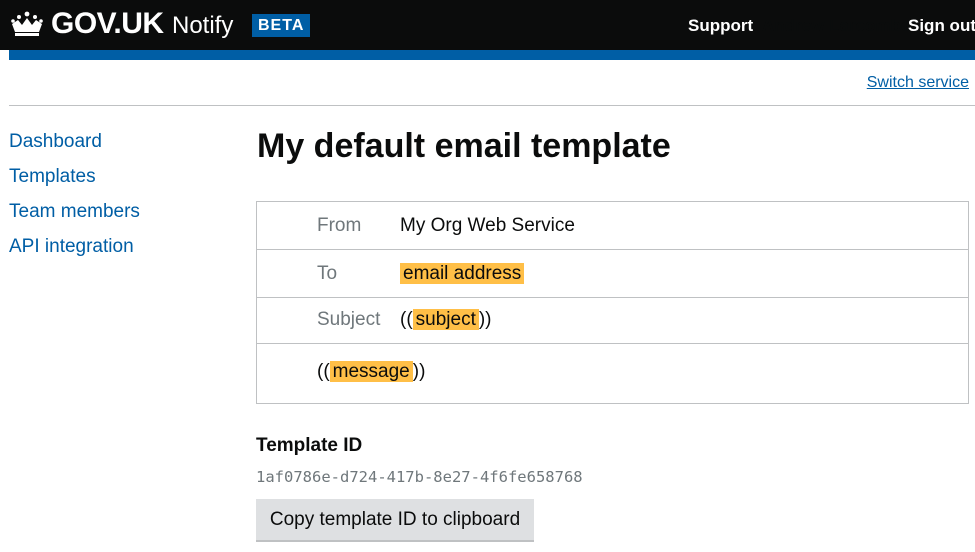 This screenshot has width=975, height=552. Describe the element at coordinates (281, 25) in the screenshot. I see `phase-tag: BETA` at that location.